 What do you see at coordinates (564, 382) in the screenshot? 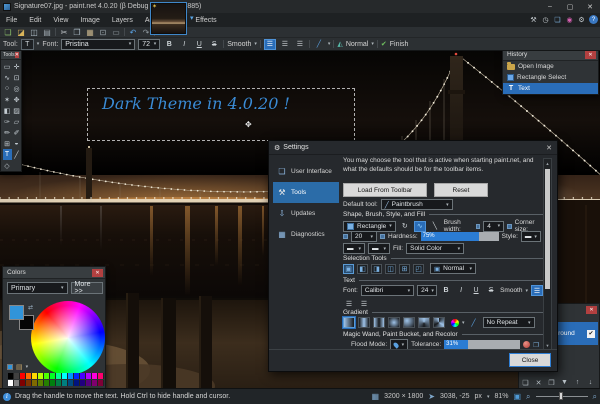
I see `merge-layer-down-icon: ▼` at bounding box center [564, 382].